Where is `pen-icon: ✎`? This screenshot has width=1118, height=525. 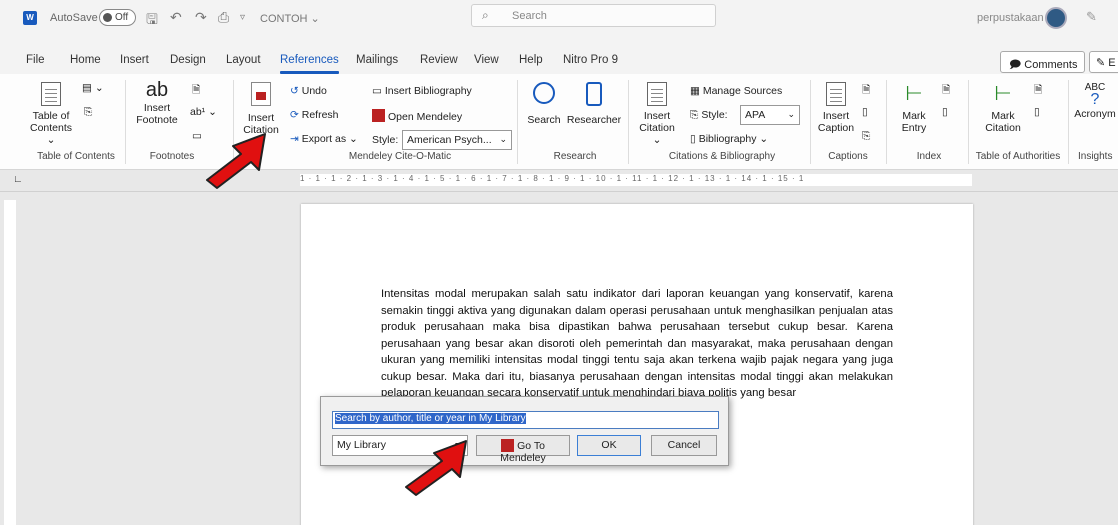
pen-icon: ✎ is located at coordinates (1091, 17).